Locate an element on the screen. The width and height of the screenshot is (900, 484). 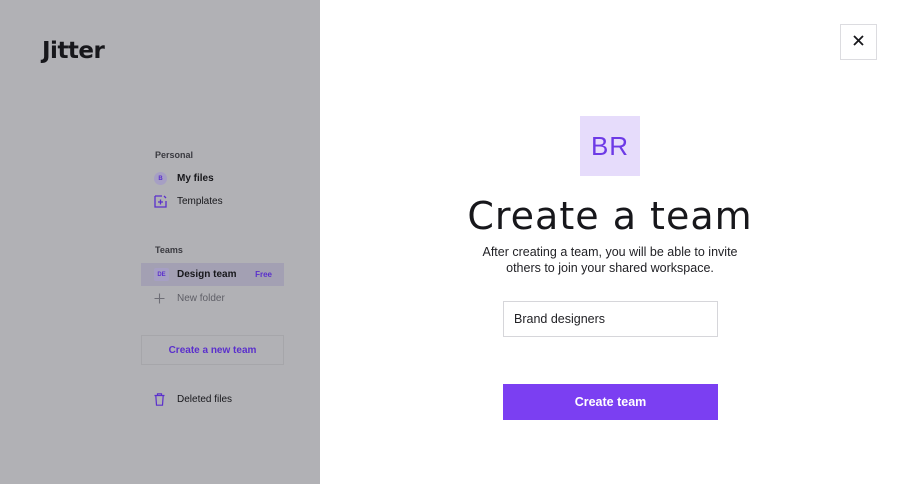
team-avatar-preview: BR is located at coordinates (610, 146).